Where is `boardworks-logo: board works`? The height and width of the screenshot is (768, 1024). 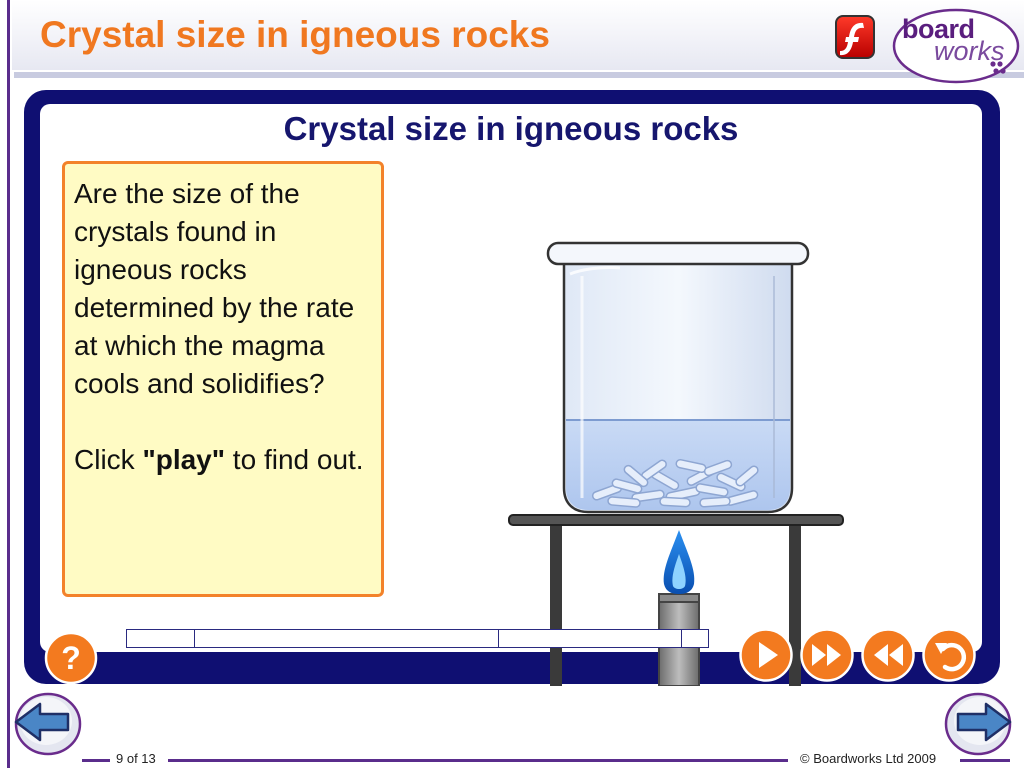
boardworks-logo: board works is located at coordinates (955, 45).